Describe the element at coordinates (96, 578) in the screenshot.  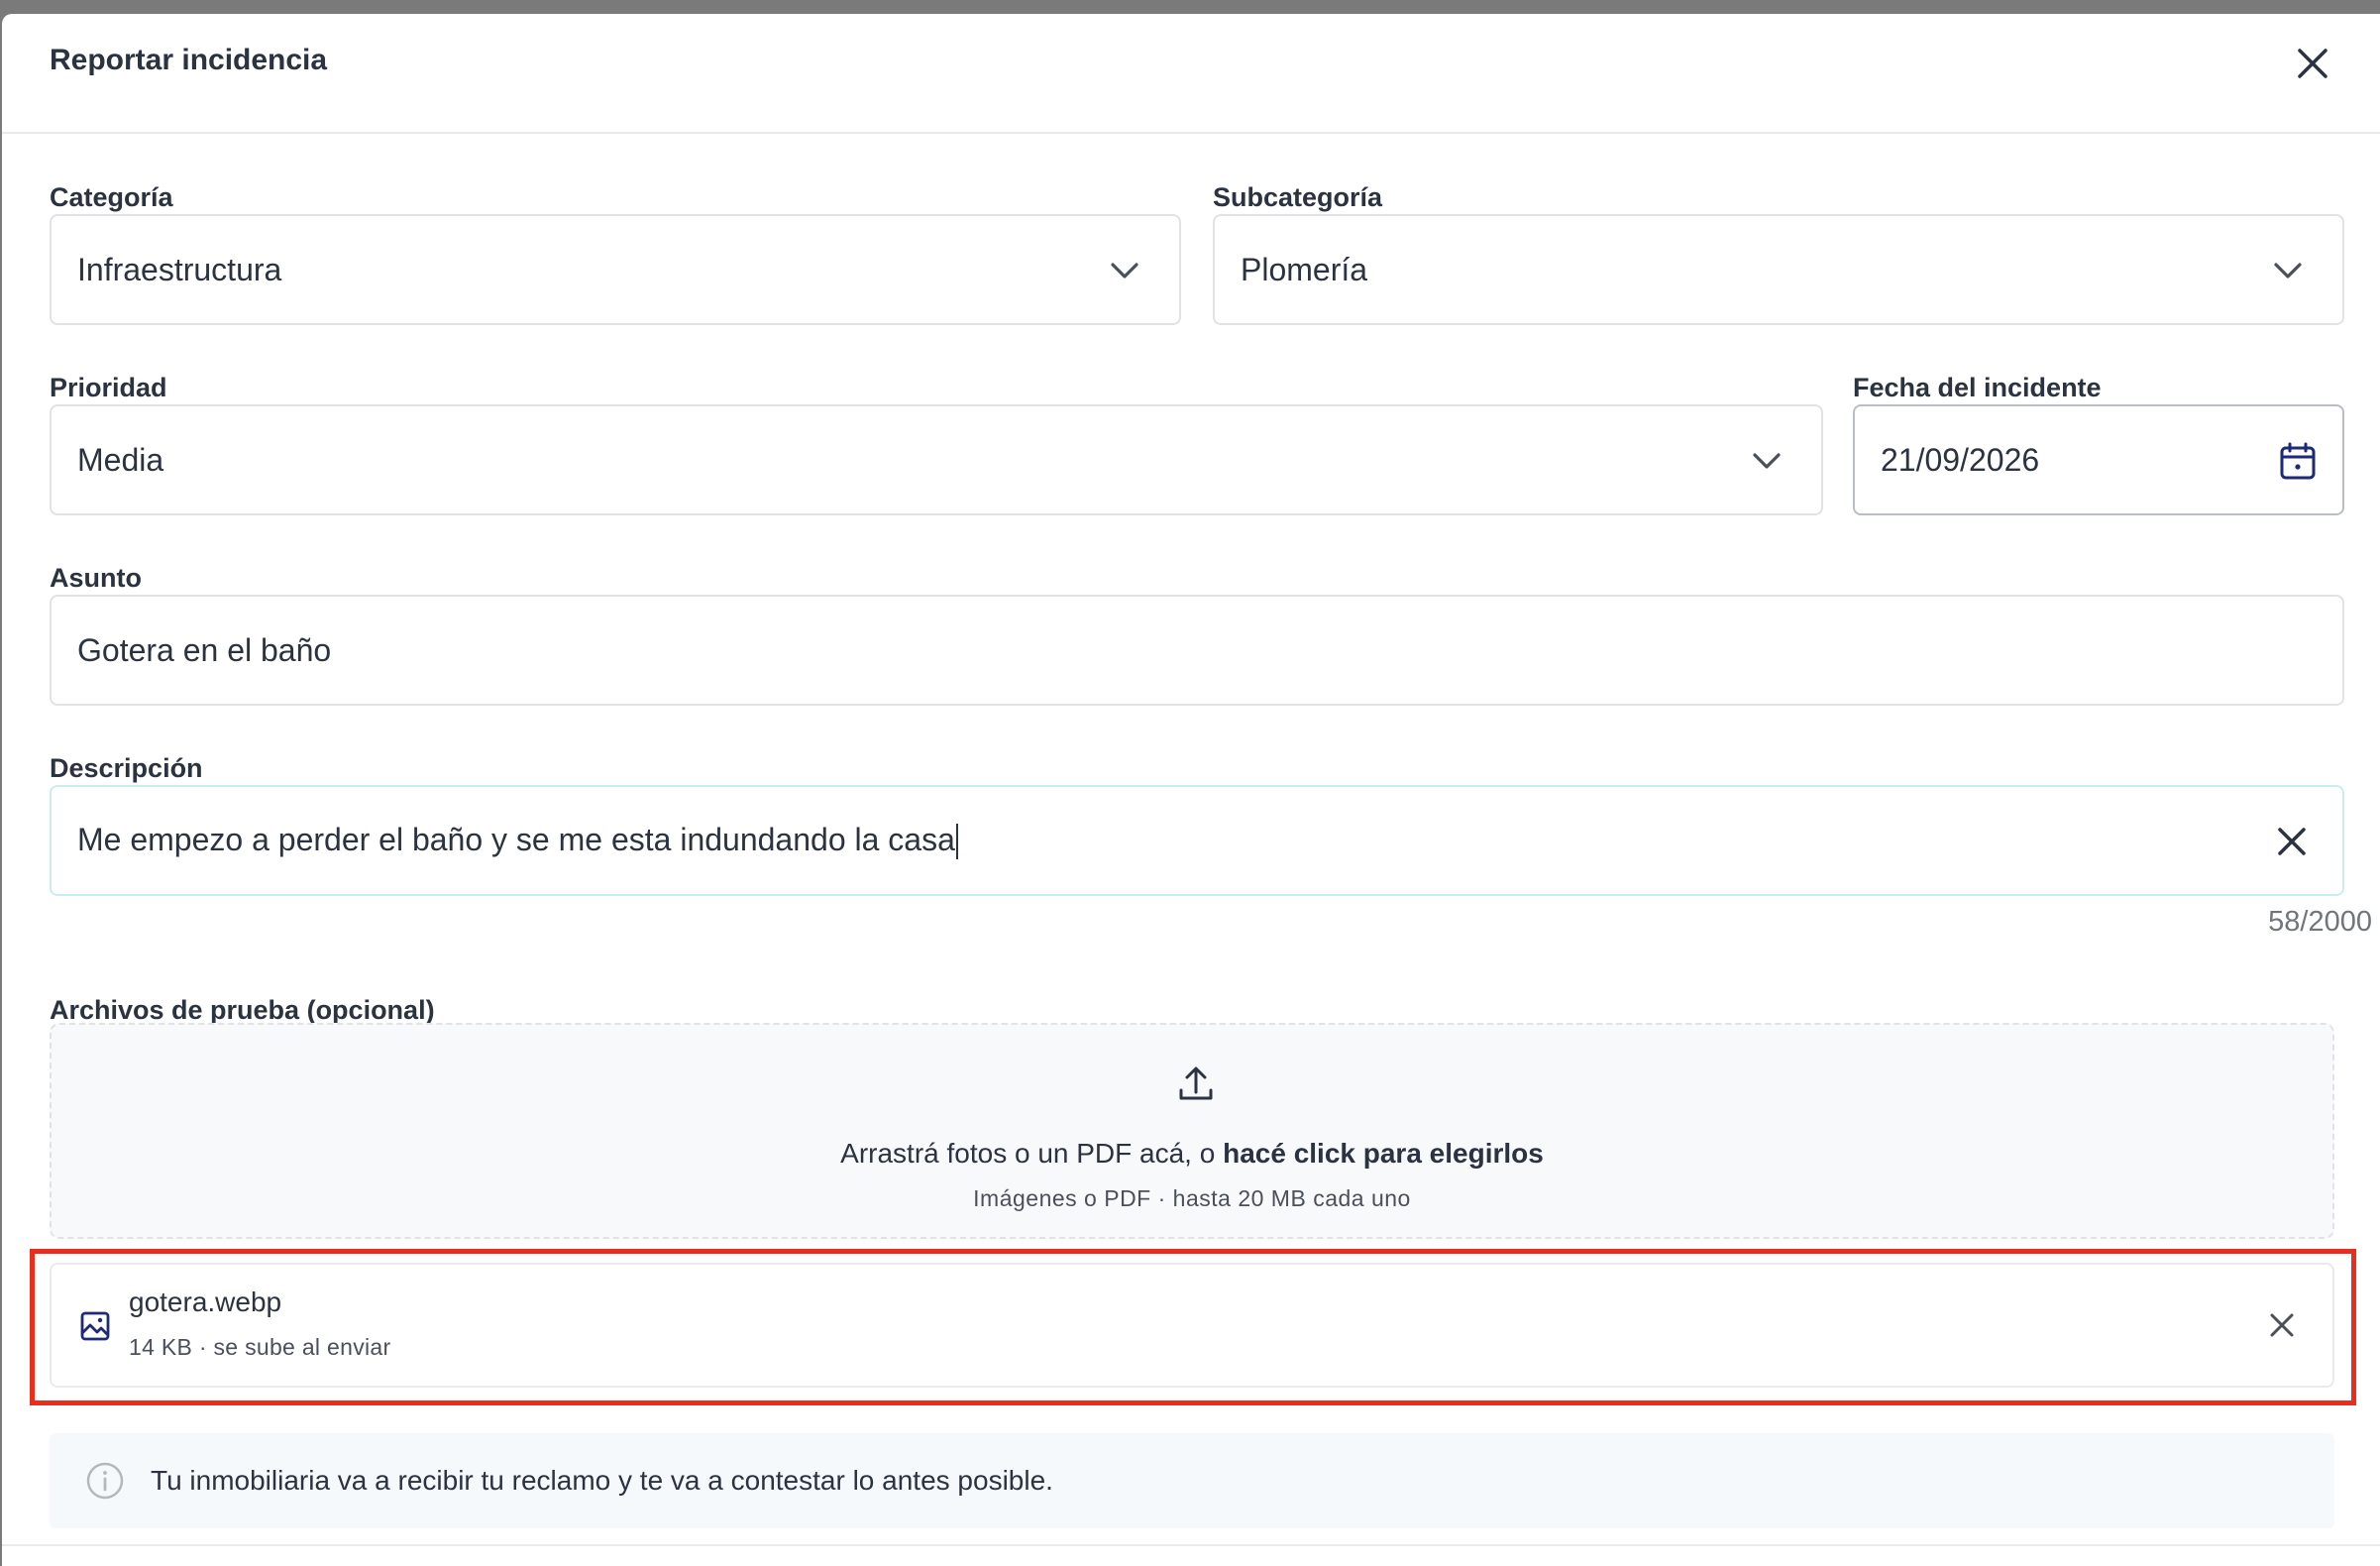
I see `asunto-label: Asunto` at that location.